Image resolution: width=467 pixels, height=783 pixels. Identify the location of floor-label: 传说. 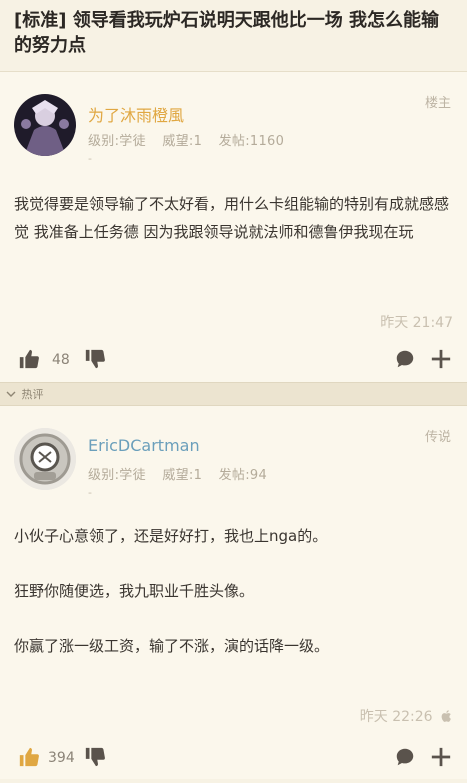
(437, 437).